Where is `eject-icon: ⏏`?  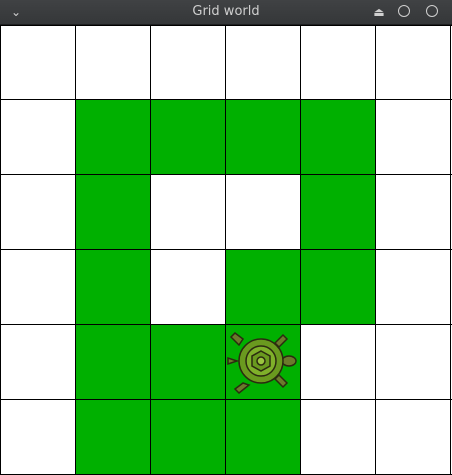 eject-icon: ⏏ is located at coordinates (379, 12).